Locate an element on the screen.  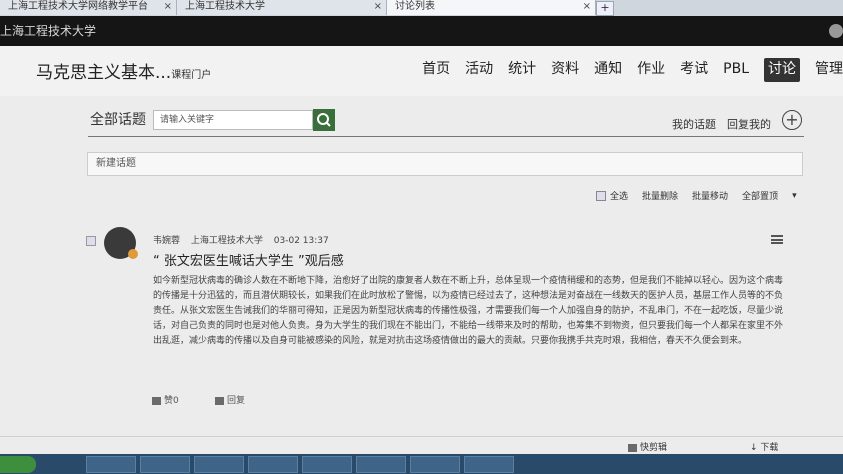
comment-icon is located at coordinates (219, 400).